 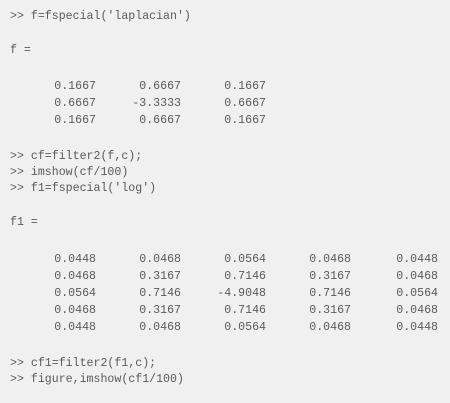 I want to click on command-line: >> figure,imshow(cf1/100), so click(x=97, y=379).